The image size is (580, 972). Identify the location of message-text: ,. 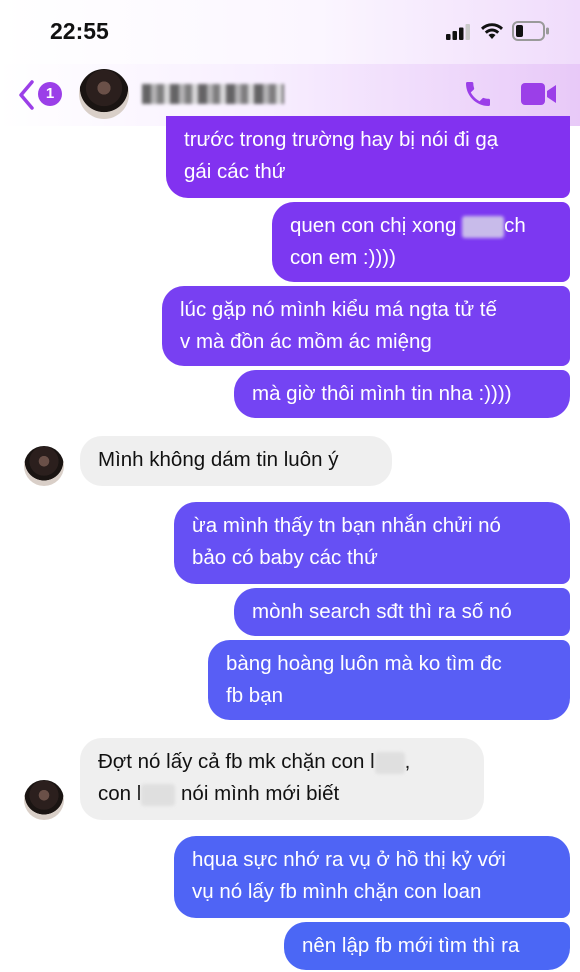
(407, 761).